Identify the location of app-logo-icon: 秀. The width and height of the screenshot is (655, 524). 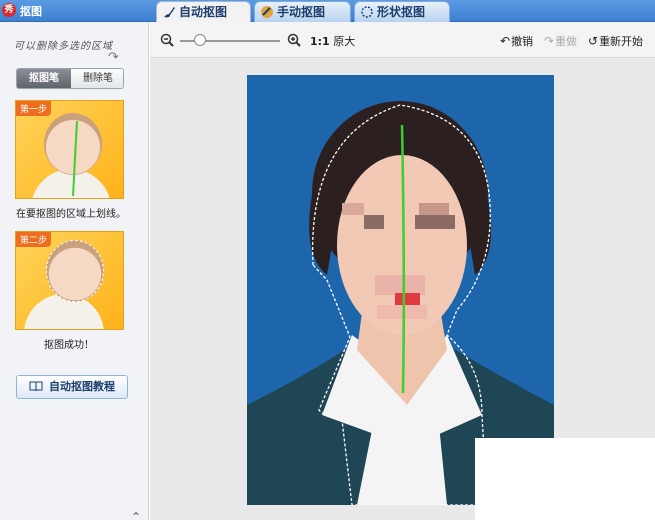
(9, 10).